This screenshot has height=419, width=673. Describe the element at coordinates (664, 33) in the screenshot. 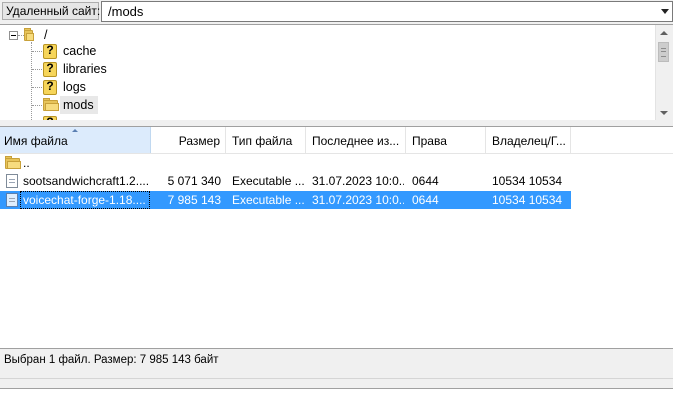

I see `scroll-up-icon` at that location.